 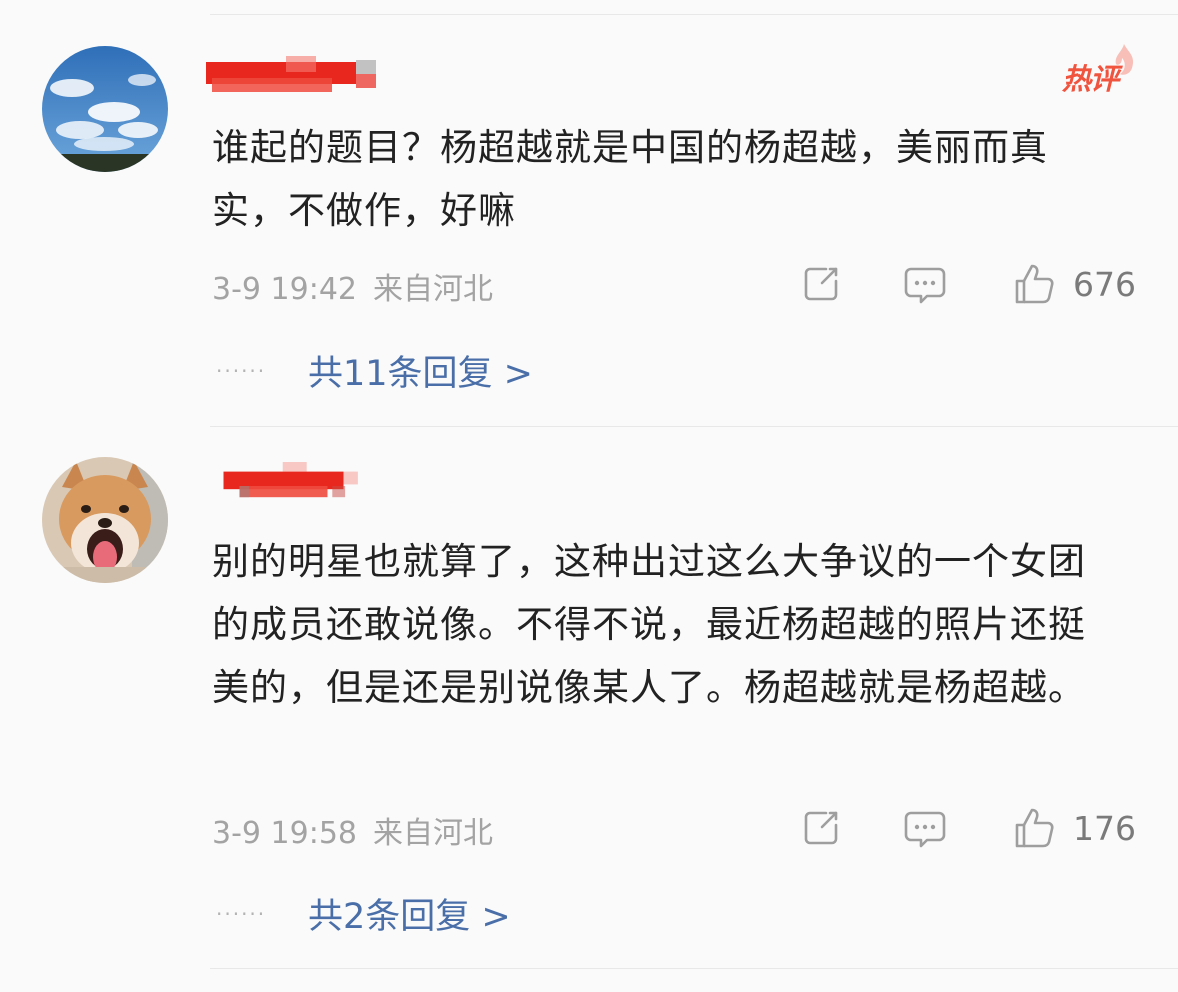 I want to click on like-count: 176, so click(x=1104, y=828).